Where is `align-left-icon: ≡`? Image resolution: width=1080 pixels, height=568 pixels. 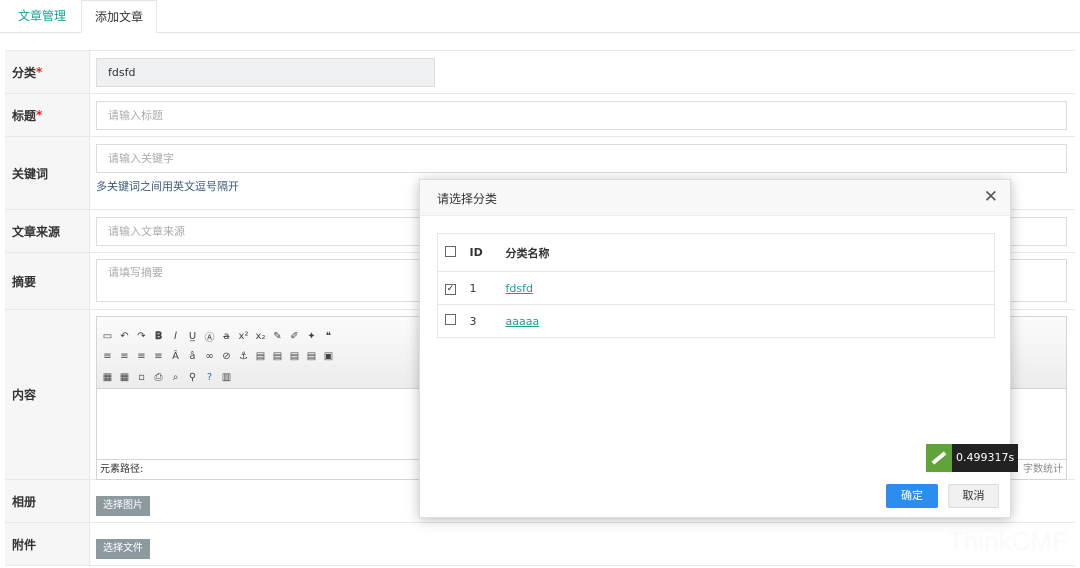
align-left-icon: ≡ is located at coordinates (107, 356).